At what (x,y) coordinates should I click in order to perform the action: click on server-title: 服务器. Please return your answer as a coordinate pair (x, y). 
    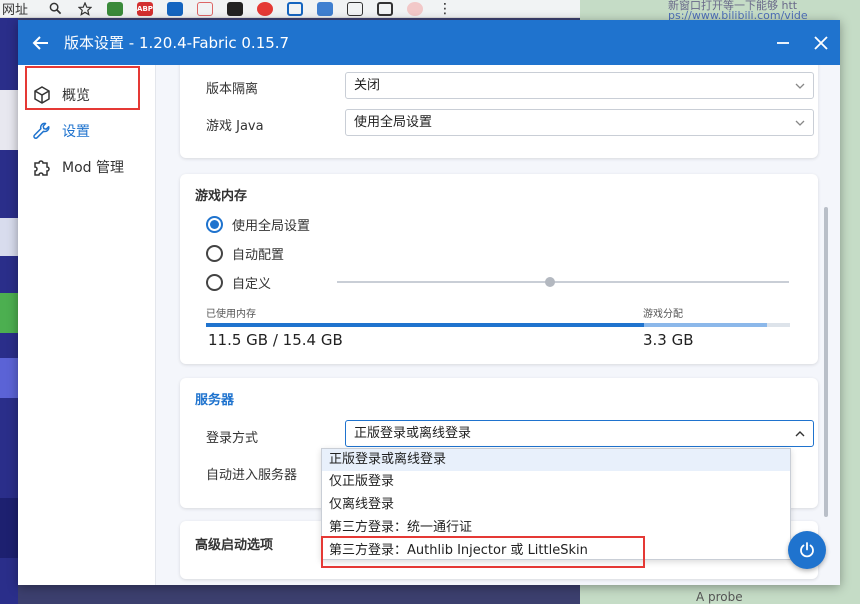
    Looking at the image, I should click on (215, 400).